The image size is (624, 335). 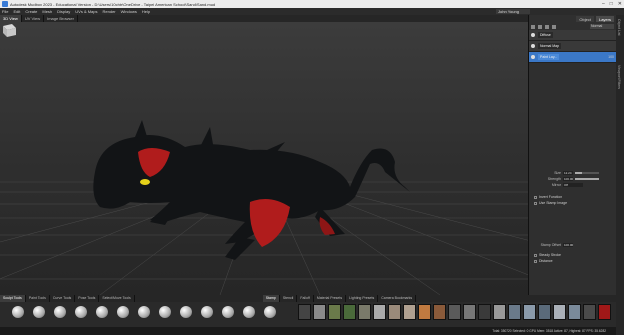 What do you see at coordinates (33, 18) in the screenshot?
I see `tab-uv-view: UV View` at bounding box center [33, 18].